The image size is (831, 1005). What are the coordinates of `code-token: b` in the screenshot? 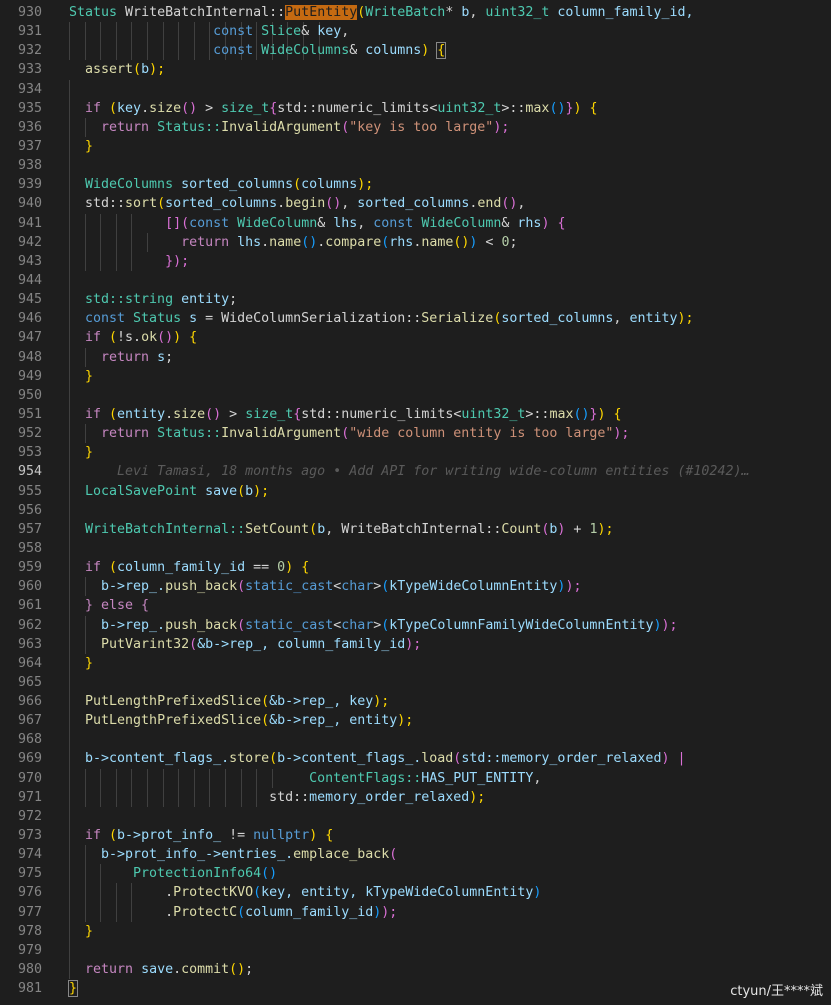 It's located at (321, 529).